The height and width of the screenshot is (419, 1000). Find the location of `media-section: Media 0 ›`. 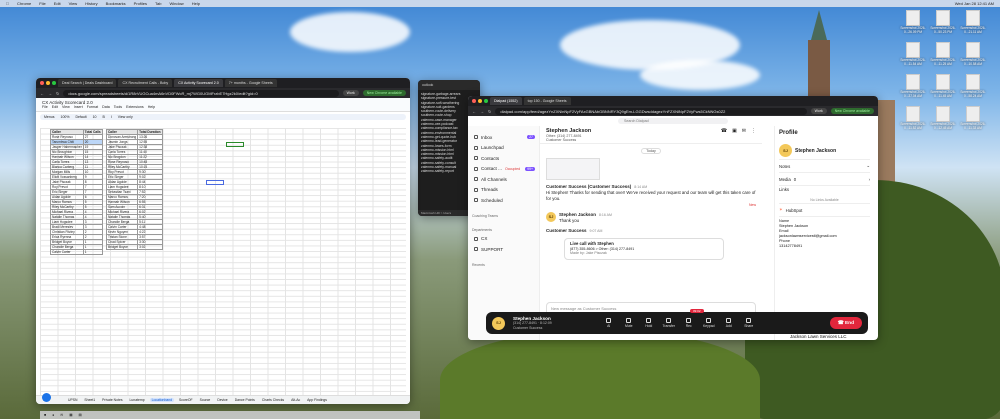

media-section: Media 0 › is located at coordinates (824, 179).